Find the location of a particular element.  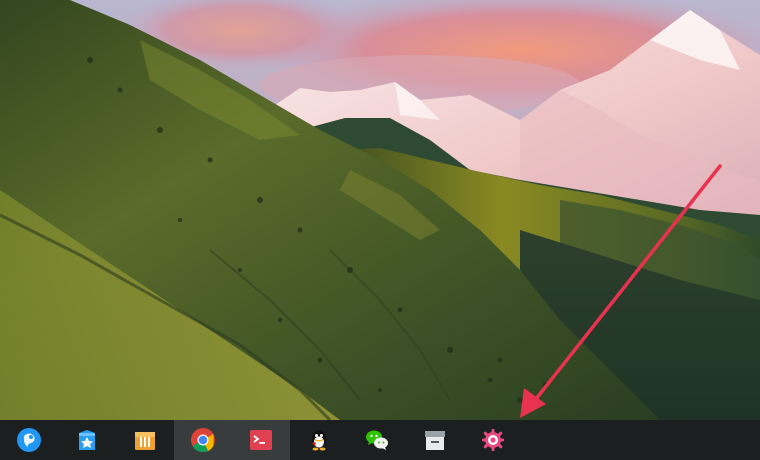

chrome-icon is located at coordinates (203, 440).